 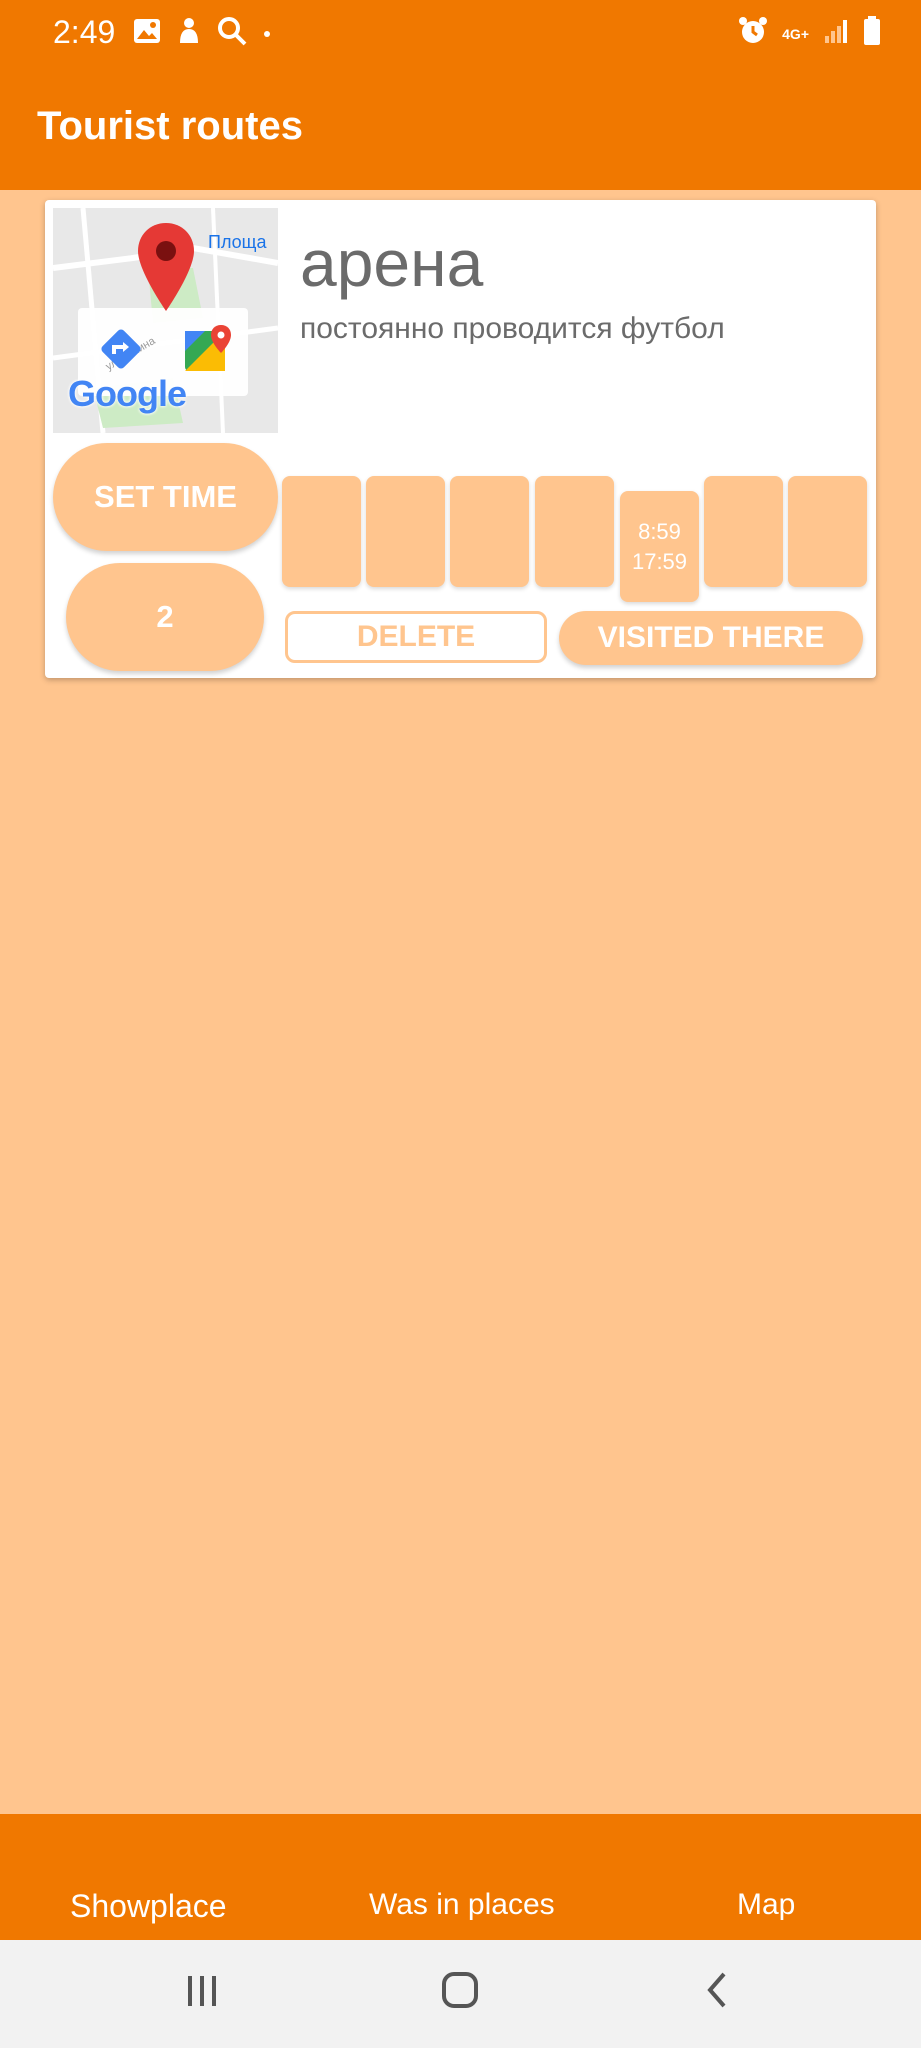 I want to click on visited-there-button: VISITED THERE, so click(x=711, y=638).